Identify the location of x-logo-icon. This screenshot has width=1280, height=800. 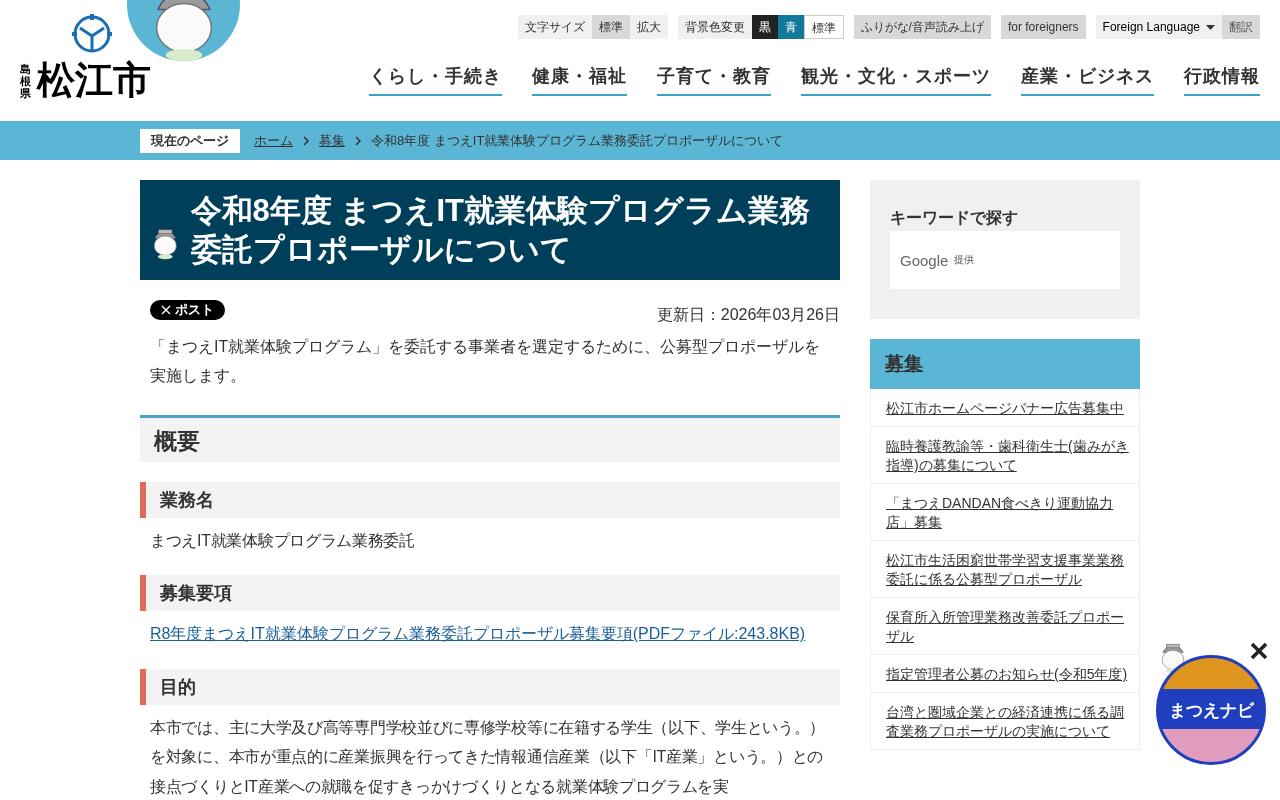
(166, 309).